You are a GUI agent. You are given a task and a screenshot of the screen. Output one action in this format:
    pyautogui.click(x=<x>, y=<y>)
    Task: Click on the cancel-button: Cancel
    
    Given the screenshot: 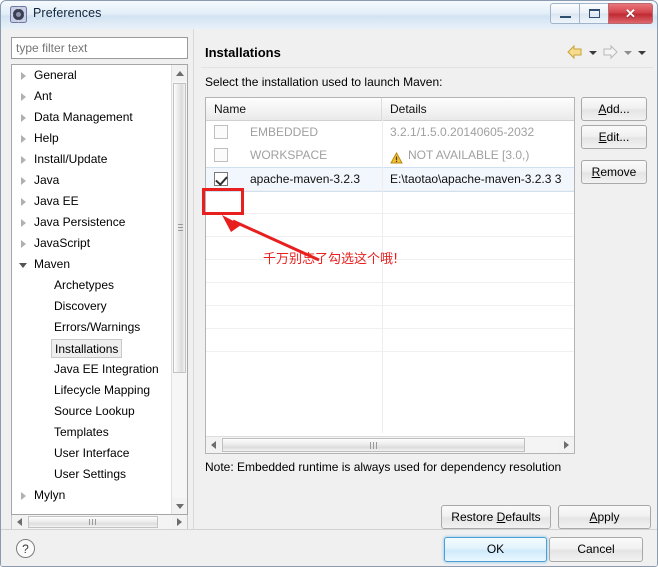 What is the action you would take?
    pyautogui.click(x=596, y=549)
    